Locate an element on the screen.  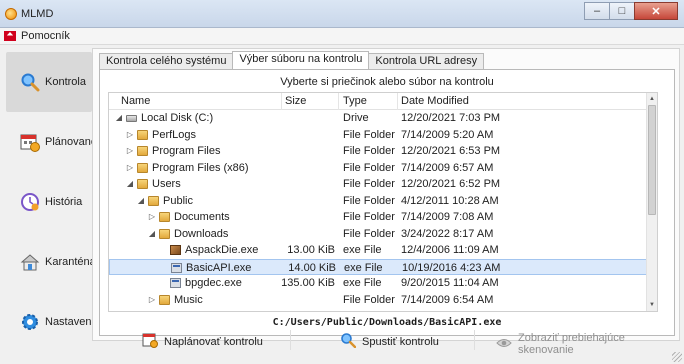
sidebar-item-kontrola: Kontrola is located at coordinates (49, 82).